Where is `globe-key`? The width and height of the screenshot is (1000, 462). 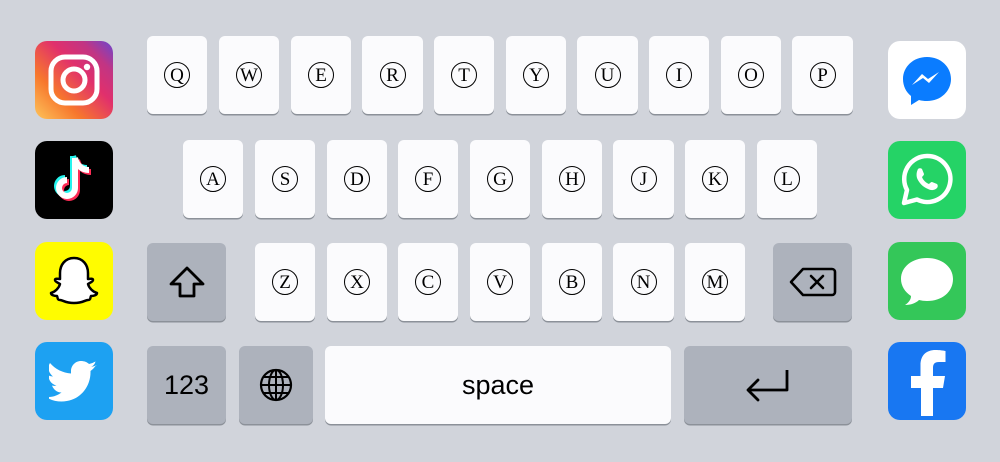 globe-key is located at coordinates (276, 385).